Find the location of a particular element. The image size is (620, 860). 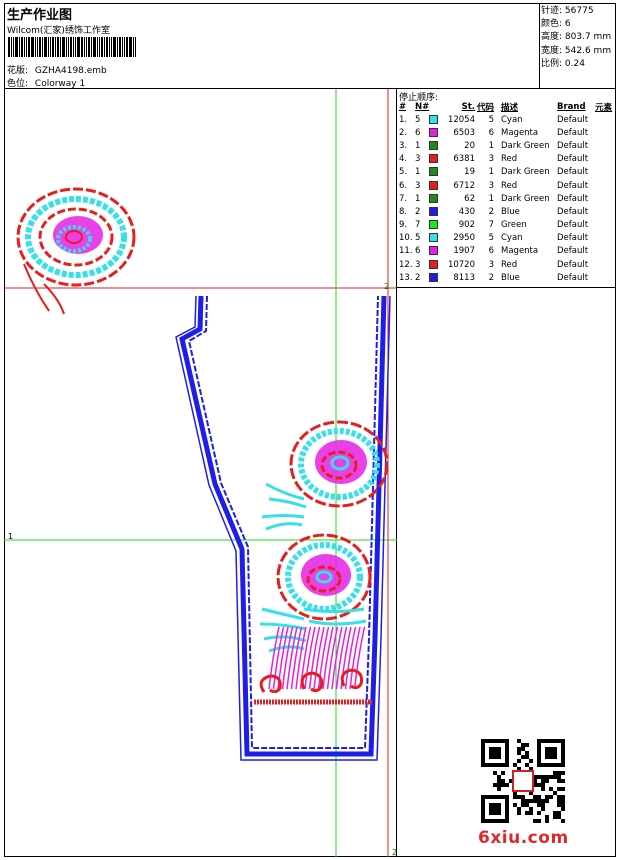

row-needle: 2 is located at coordinates (430, 211).